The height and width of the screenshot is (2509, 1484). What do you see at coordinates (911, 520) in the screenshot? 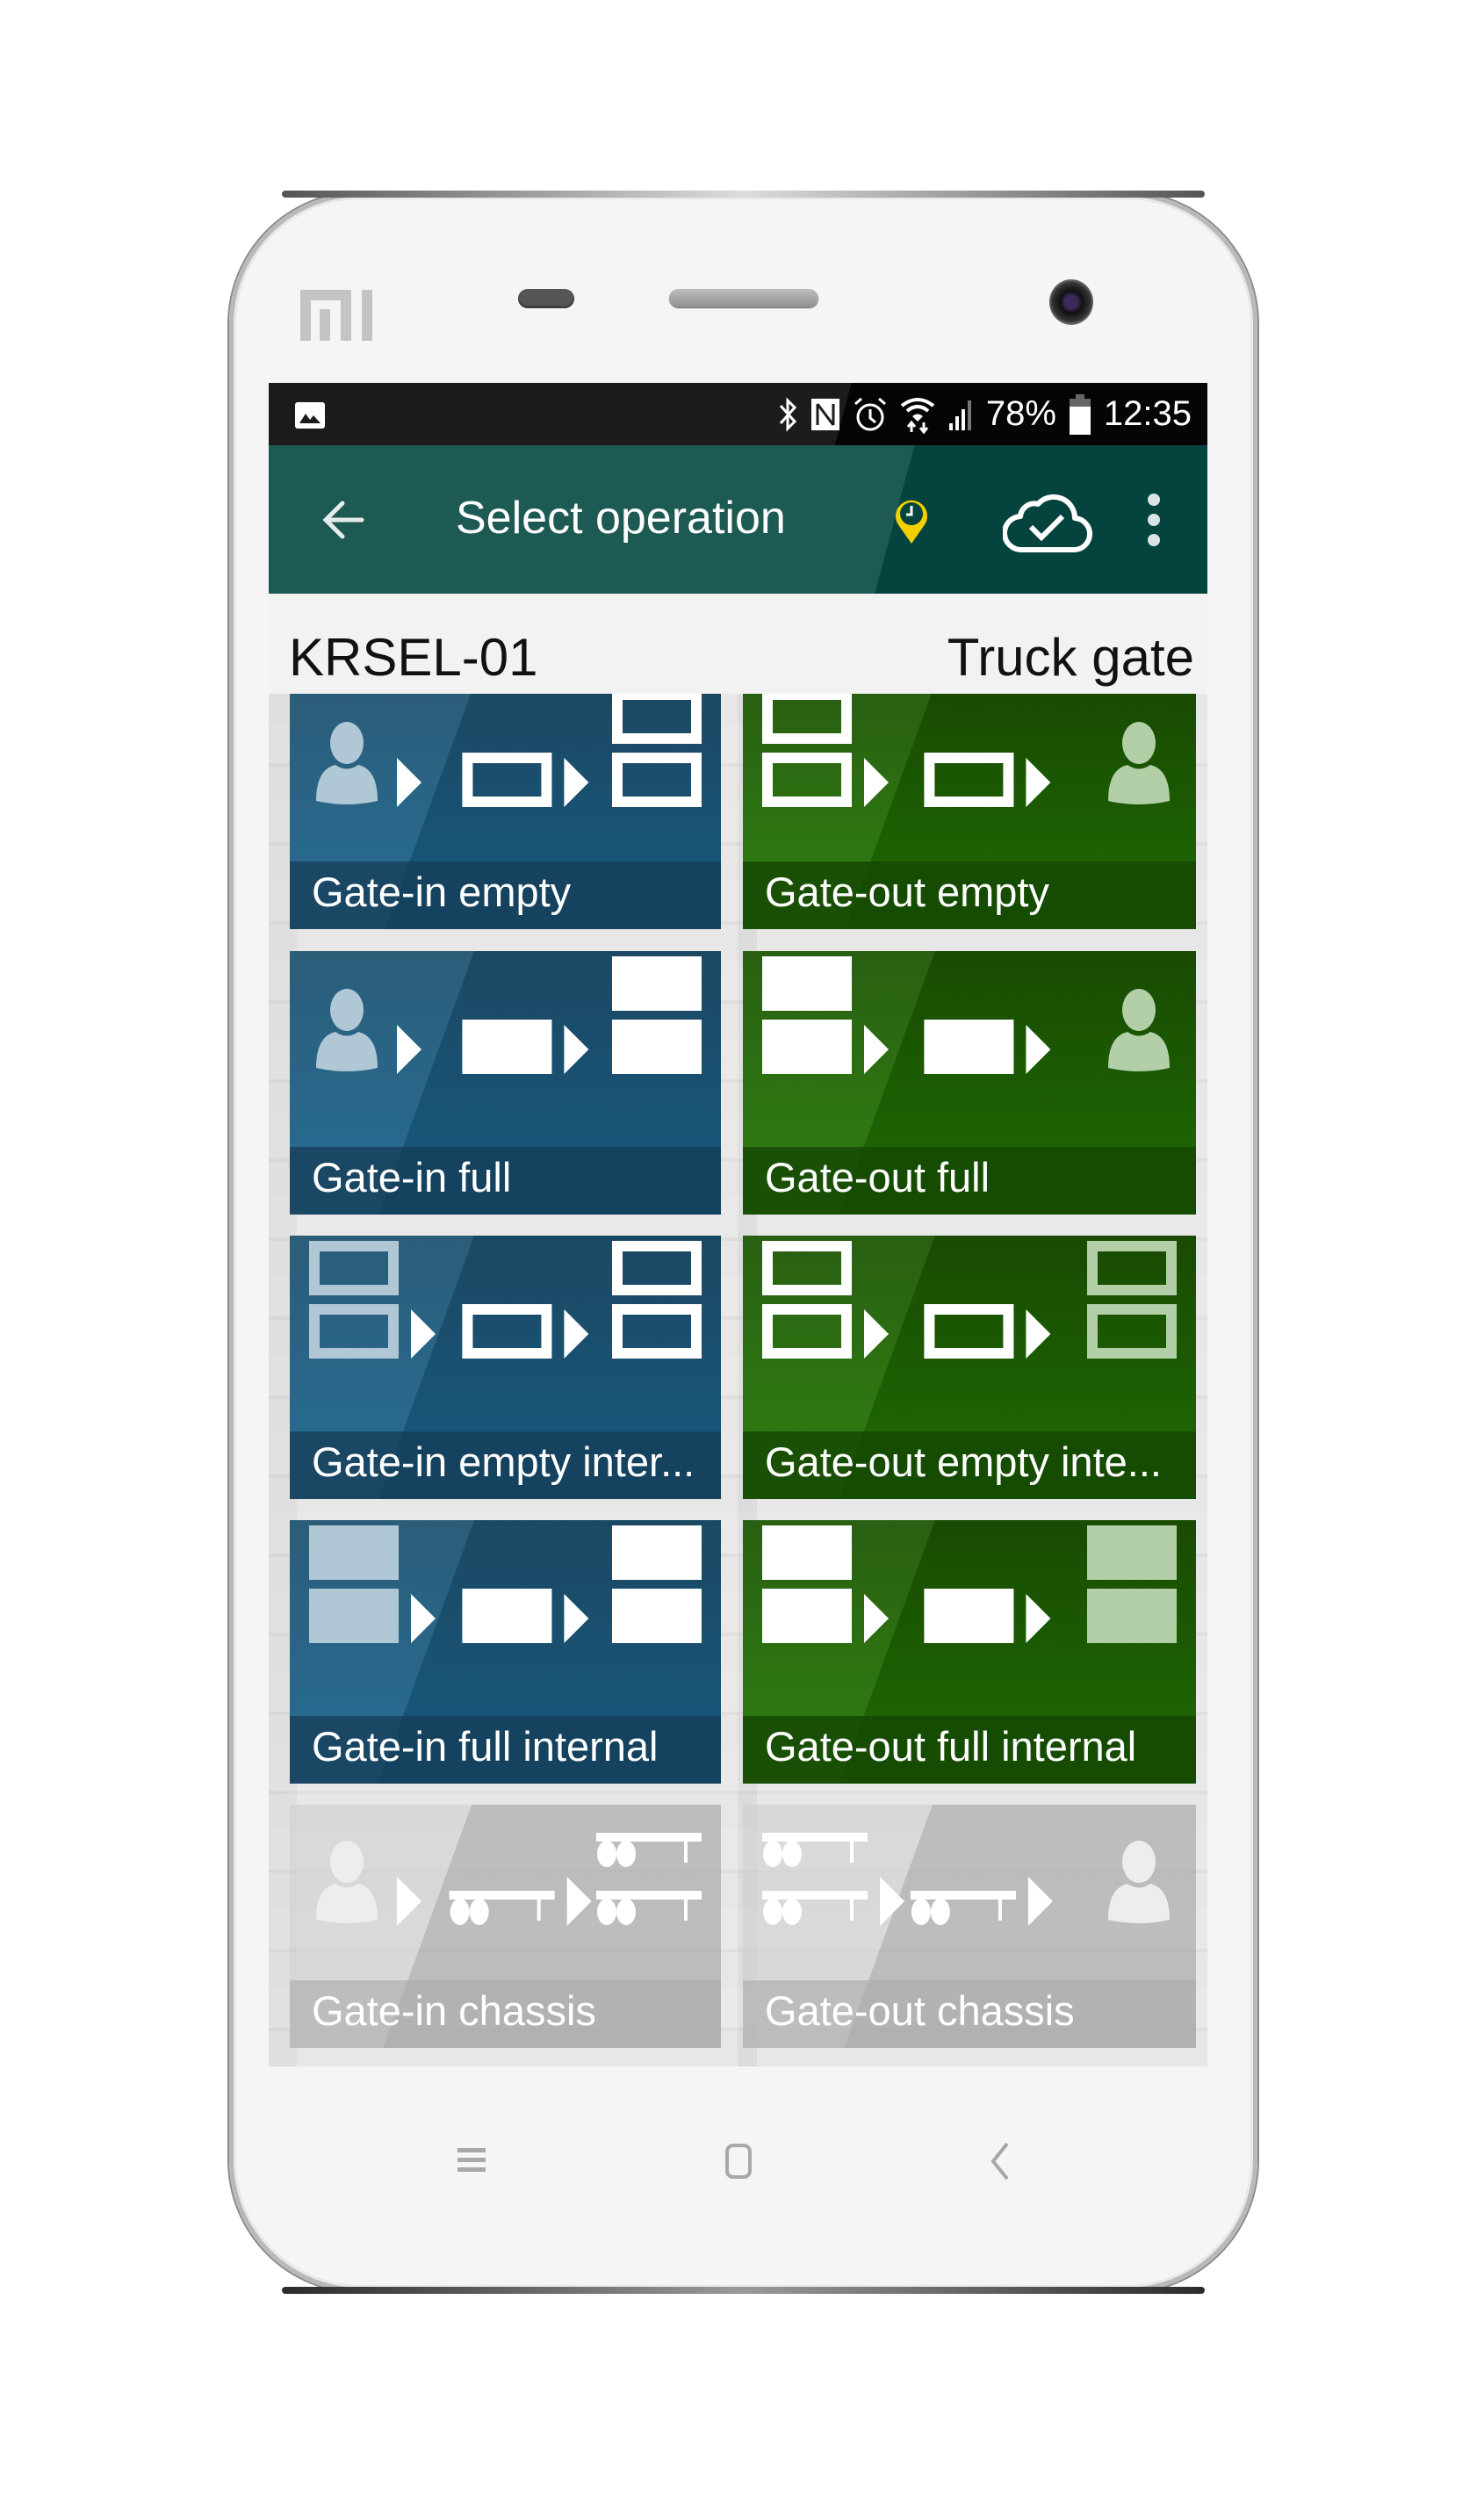
I see `location-clock-pin-icon` at bounding box center [911, 520].